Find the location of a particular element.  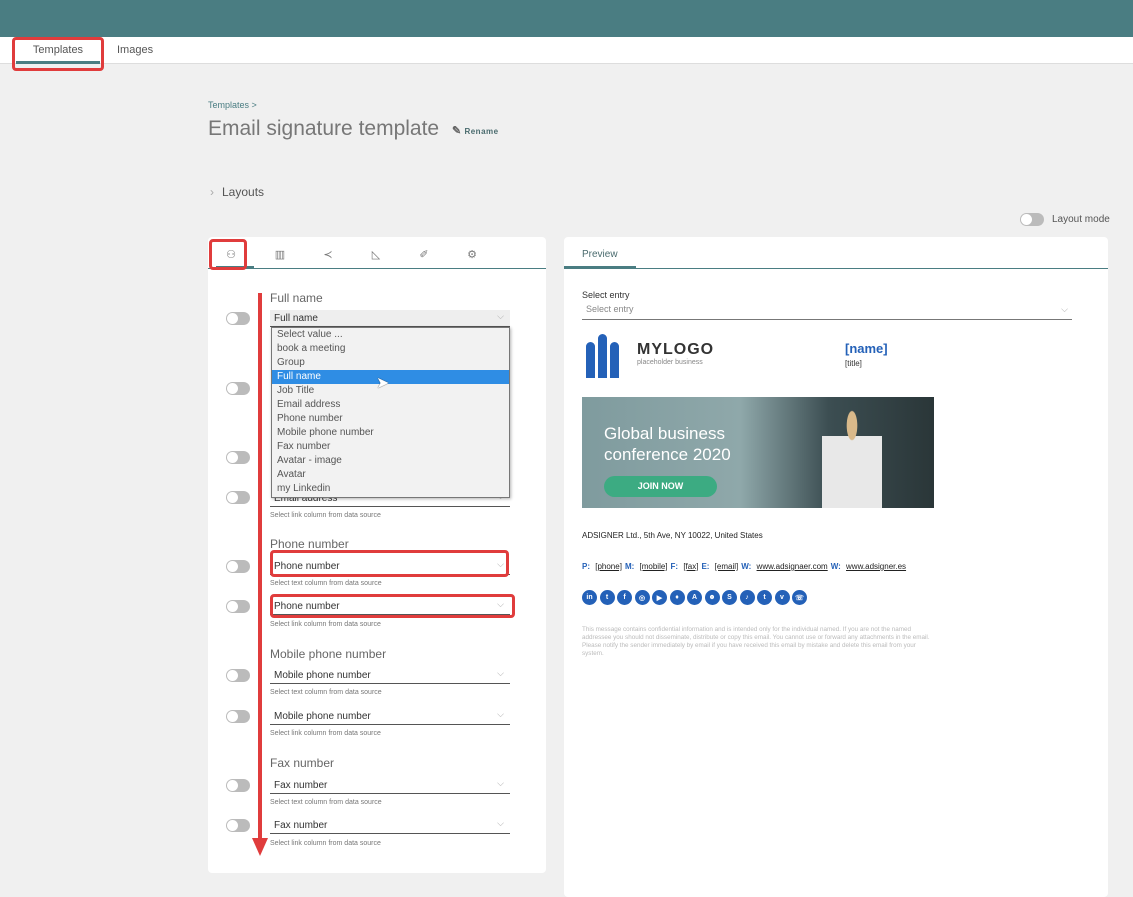

appstore-icon: A is located at coordinates (694, 597).